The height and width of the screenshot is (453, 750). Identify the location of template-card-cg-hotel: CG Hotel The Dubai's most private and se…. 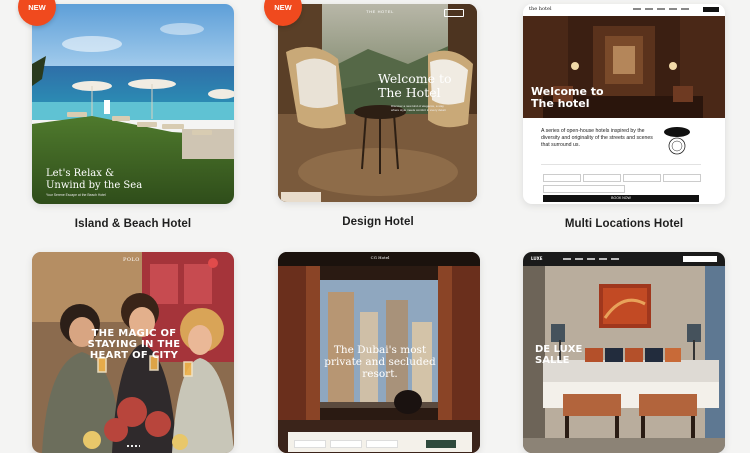
(379, 352).